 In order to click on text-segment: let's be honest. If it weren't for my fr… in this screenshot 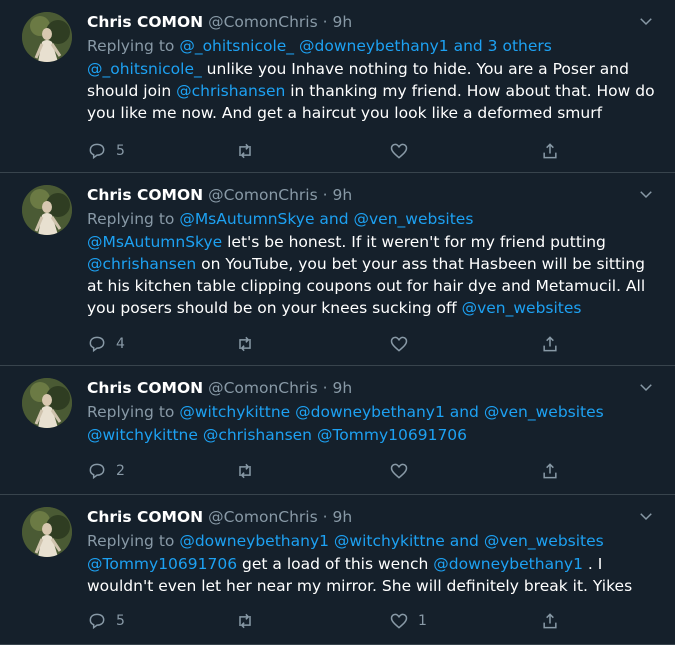, I will do `click(414, 242)`.